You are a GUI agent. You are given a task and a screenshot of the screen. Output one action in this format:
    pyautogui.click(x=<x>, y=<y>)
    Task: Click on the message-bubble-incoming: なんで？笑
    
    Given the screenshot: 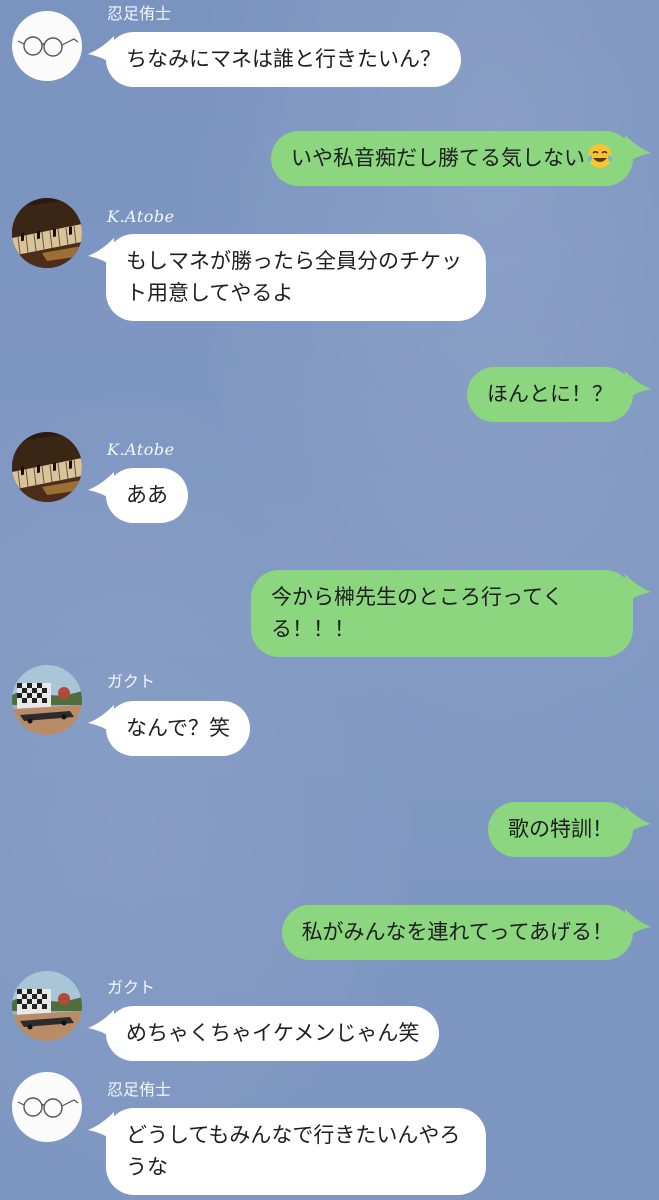 What is the action you would take?
    pyautogui.click(x=178, y=728)
    